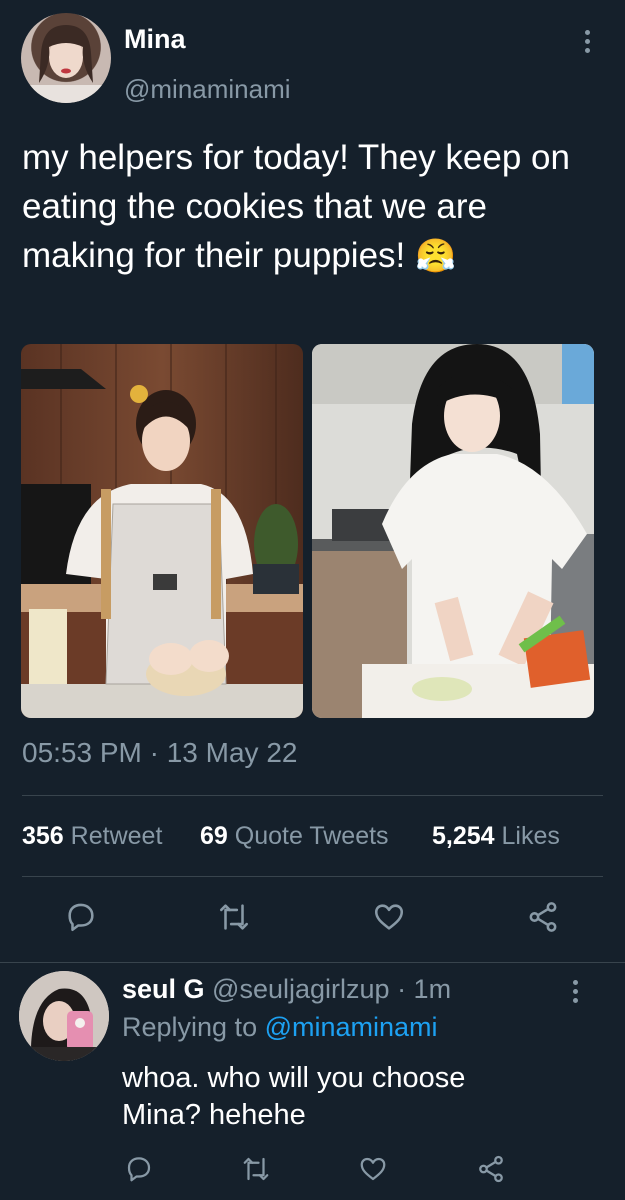 The width and height of the screenshot is (625, 1200). Describe the element at coordinates (155, 39) in the screenshot. I see `author-display-name: Mina` at that location.